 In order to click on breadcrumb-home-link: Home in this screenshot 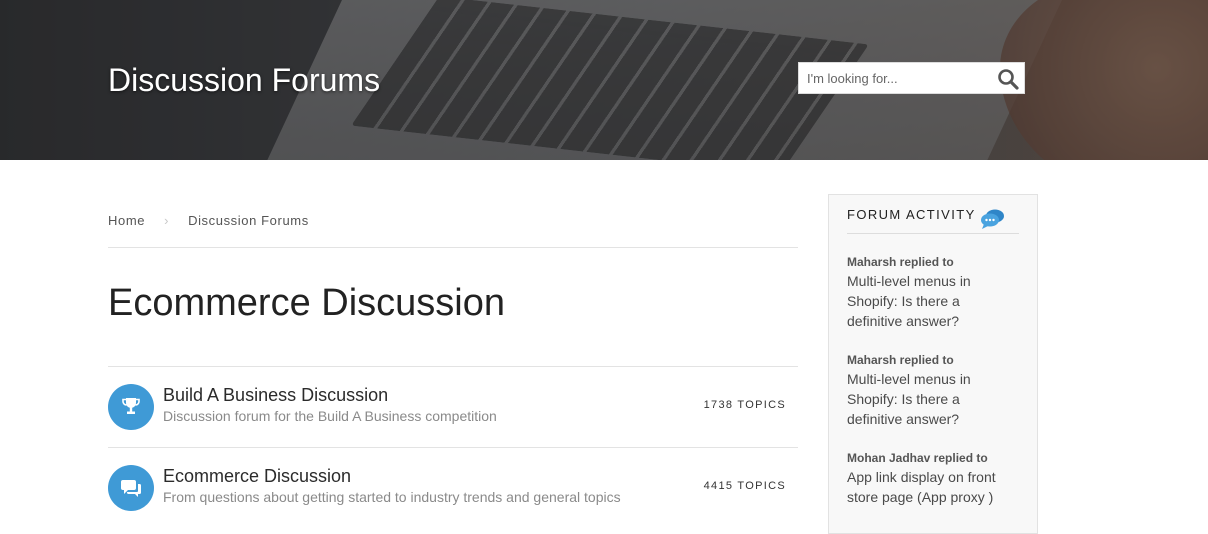, I will do `click(126, 220)`.